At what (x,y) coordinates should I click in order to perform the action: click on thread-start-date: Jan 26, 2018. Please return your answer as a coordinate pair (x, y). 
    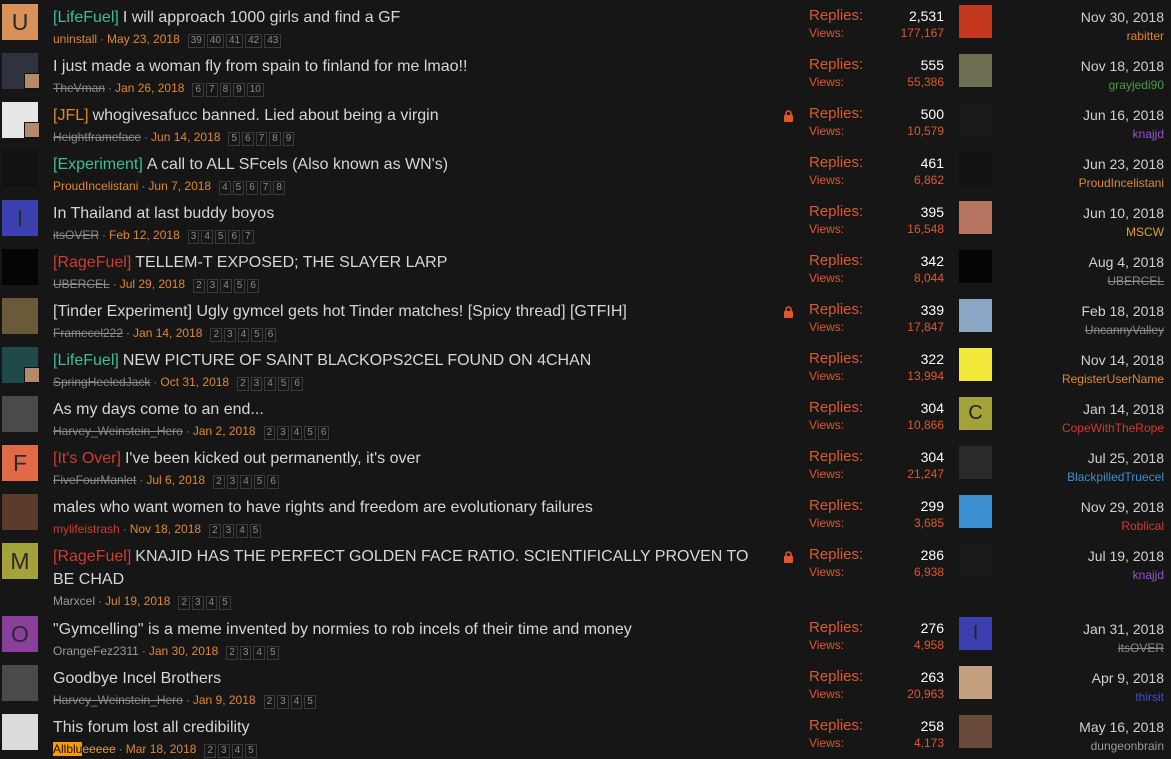
    Looking at the image, I should click on (149, 88).